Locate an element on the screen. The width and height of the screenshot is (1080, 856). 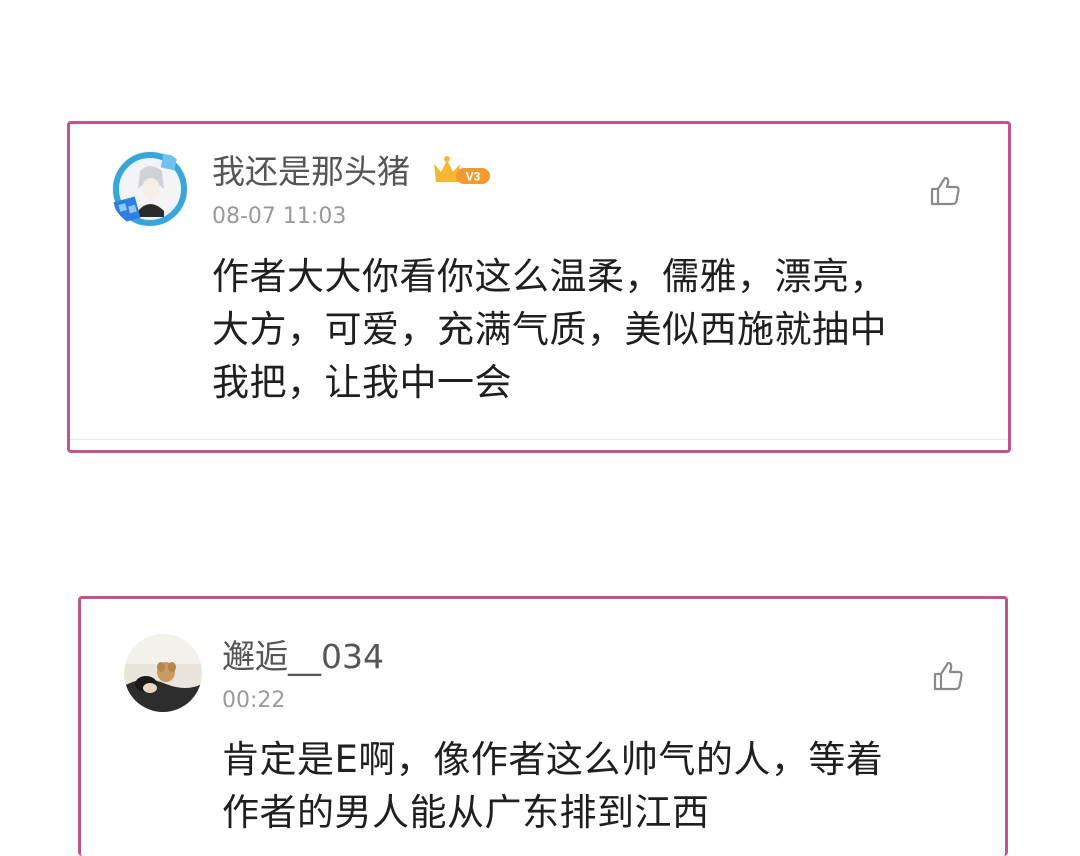
vip-level-label: V3 is located at coordinates (473, 177).